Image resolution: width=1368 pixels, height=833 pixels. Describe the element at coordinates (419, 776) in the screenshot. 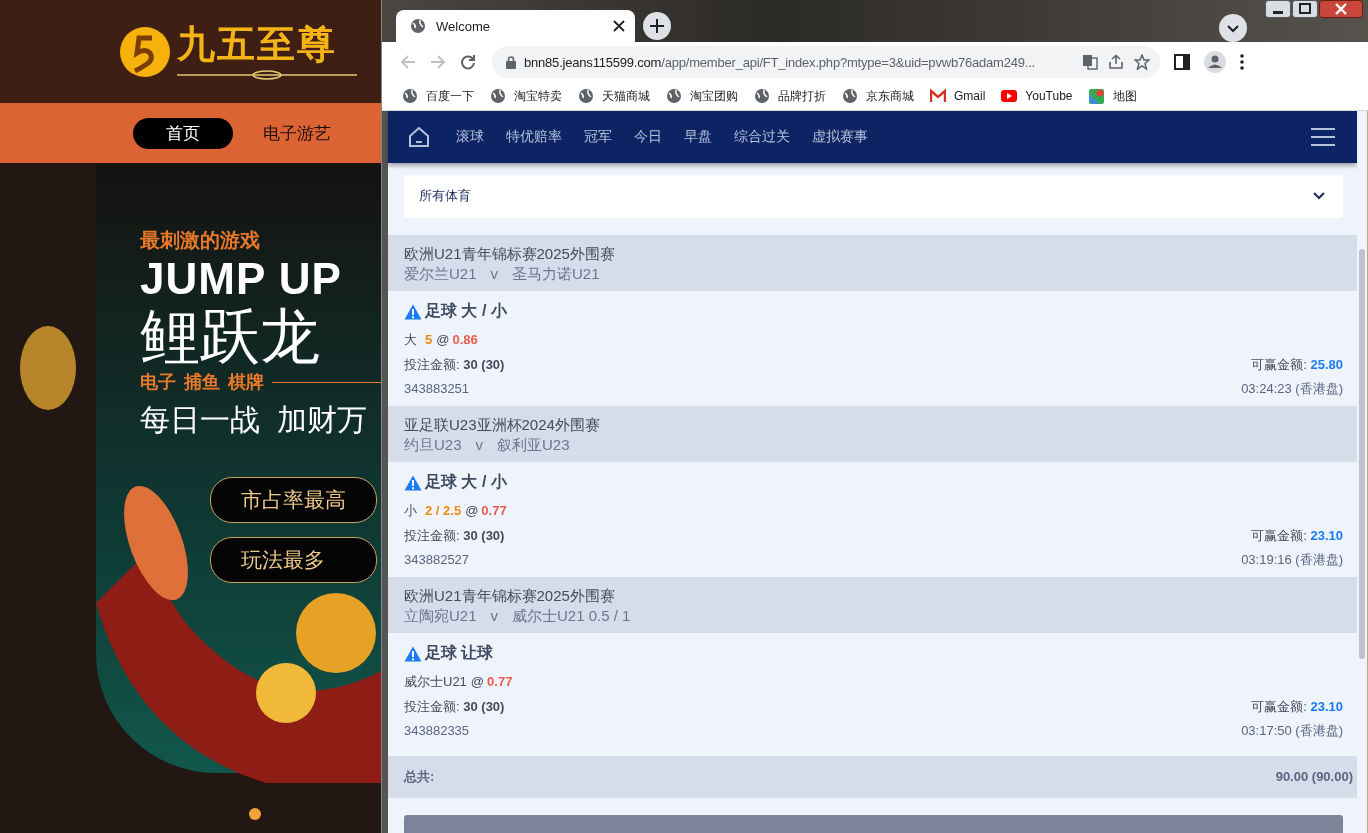

I see `total-label: 总共:` at that location.